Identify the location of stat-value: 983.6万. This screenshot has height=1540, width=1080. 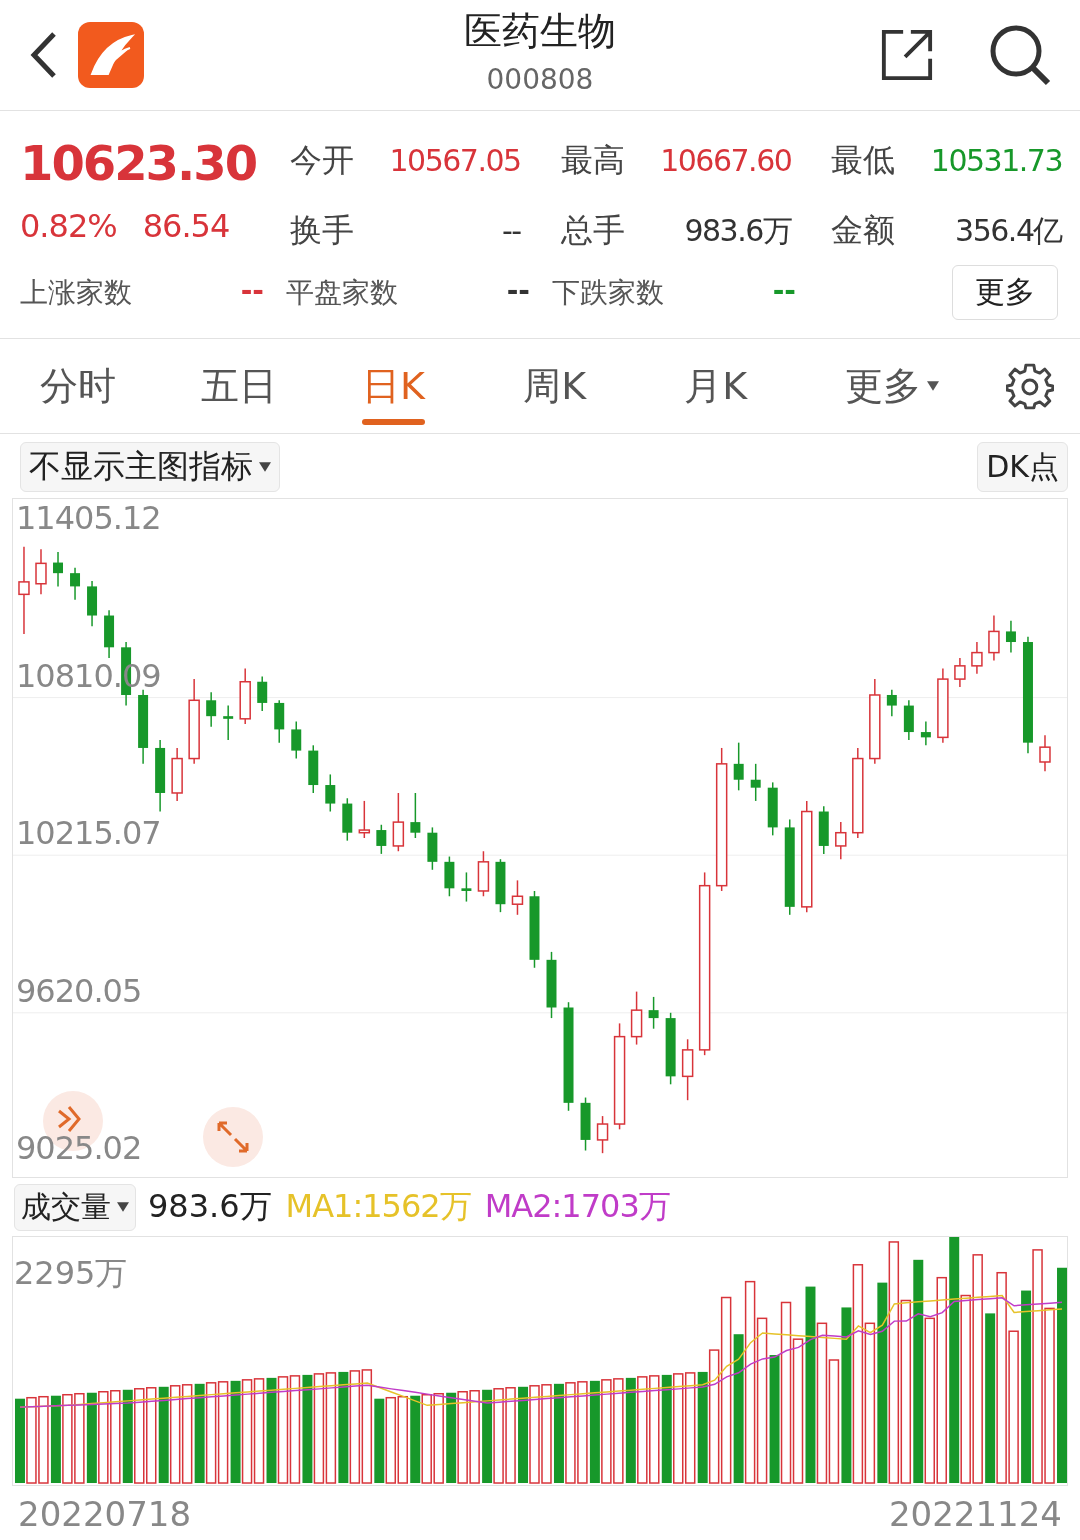
(737, 231).